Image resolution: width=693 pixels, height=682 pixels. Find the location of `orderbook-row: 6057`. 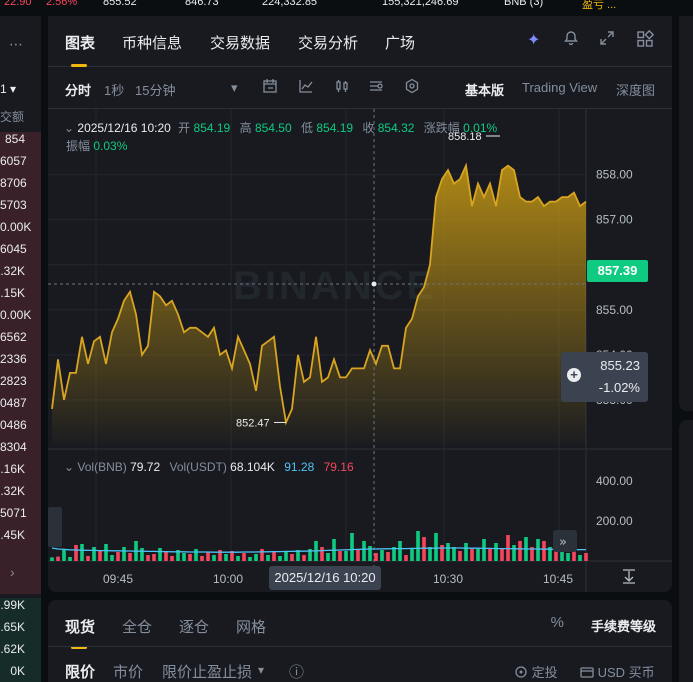

orderbook-row: 6057 is located at coordinates (20, 165).